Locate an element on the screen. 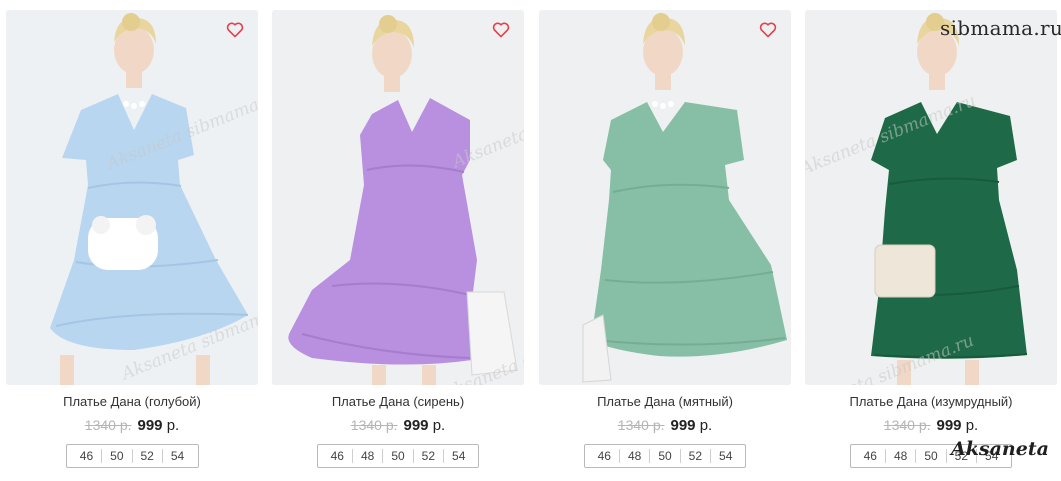 The height and width of the screenshot is (481, 1061). product-title: Платье Дана (изумрудный) is located at coordinates (931, 402).